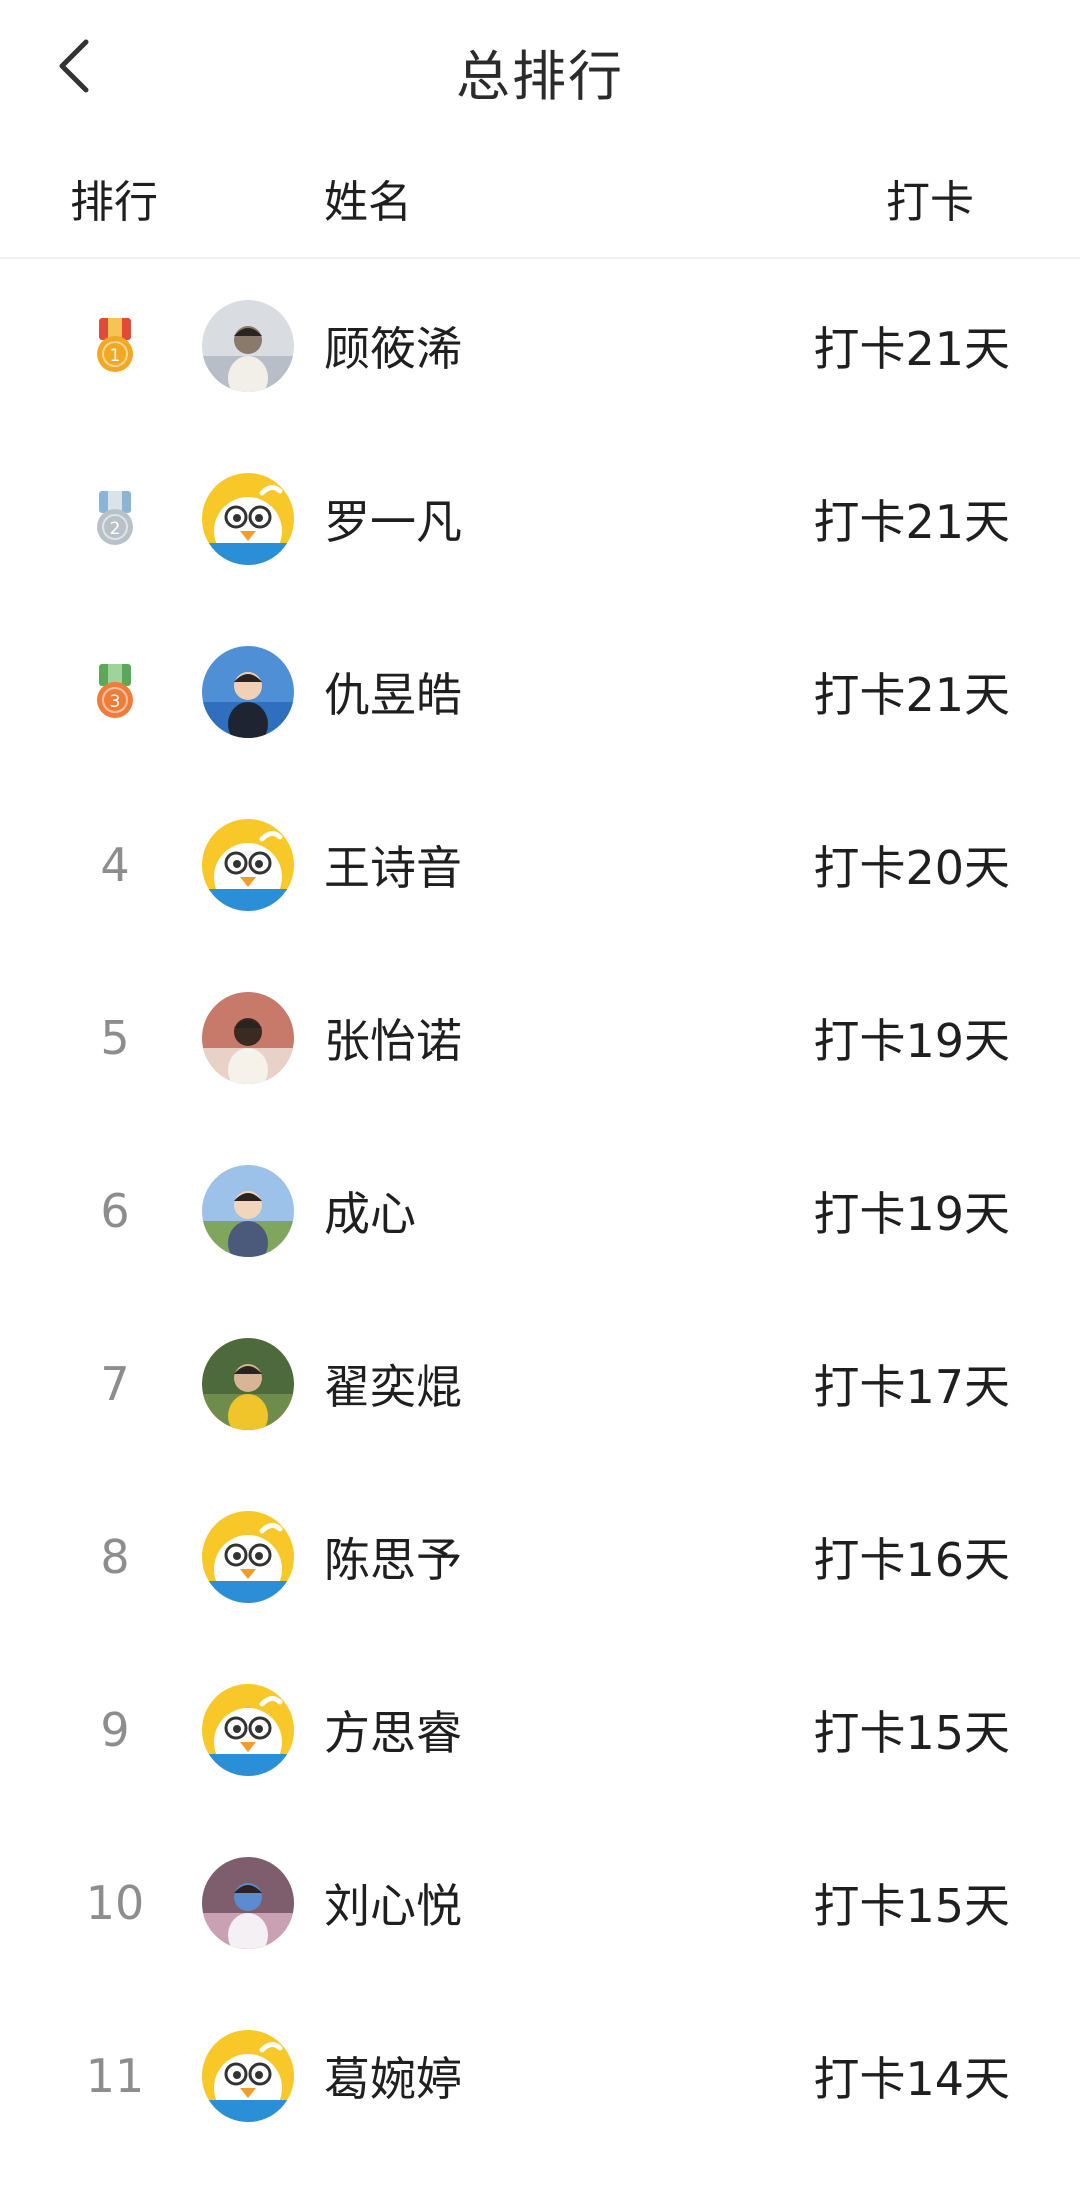 The image size is (1080, 2193). I want to click on student-name: 王诗音, so click(393, 867).